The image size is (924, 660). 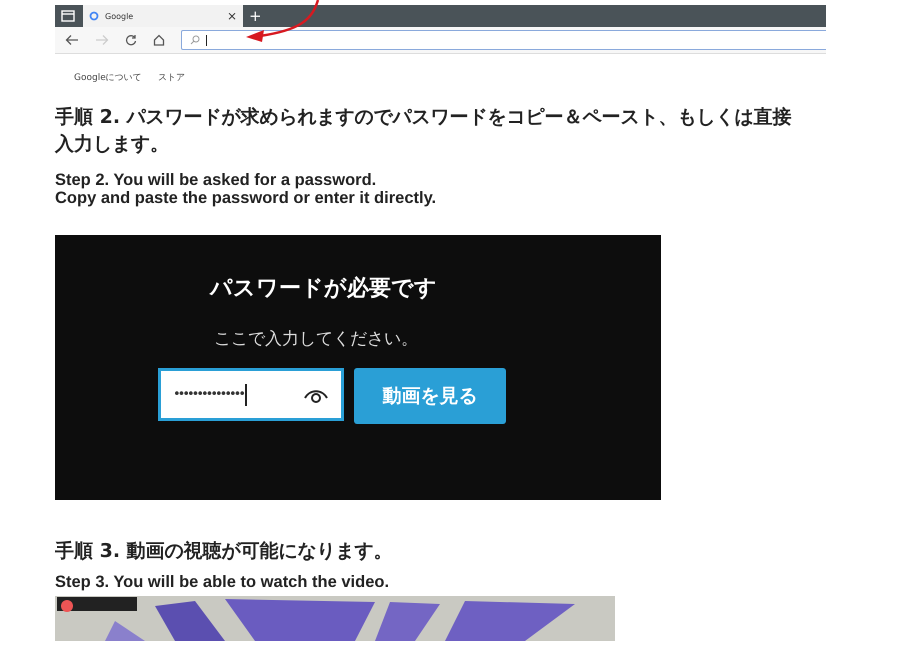 What do you see at coordinates (131, 40) in the screenshot?
I see `reload-icon` at bounding box center [131, 40].